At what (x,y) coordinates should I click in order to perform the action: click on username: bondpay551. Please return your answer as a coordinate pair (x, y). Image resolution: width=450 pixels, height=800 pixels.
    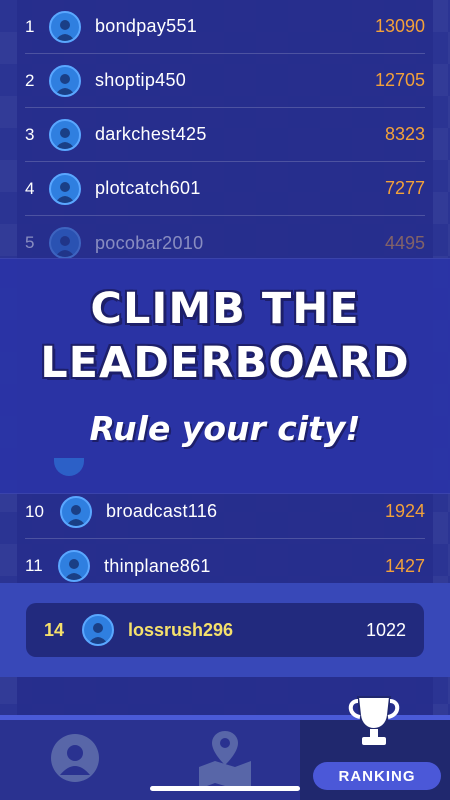
    Looking at the image, I should click on (146, 26).